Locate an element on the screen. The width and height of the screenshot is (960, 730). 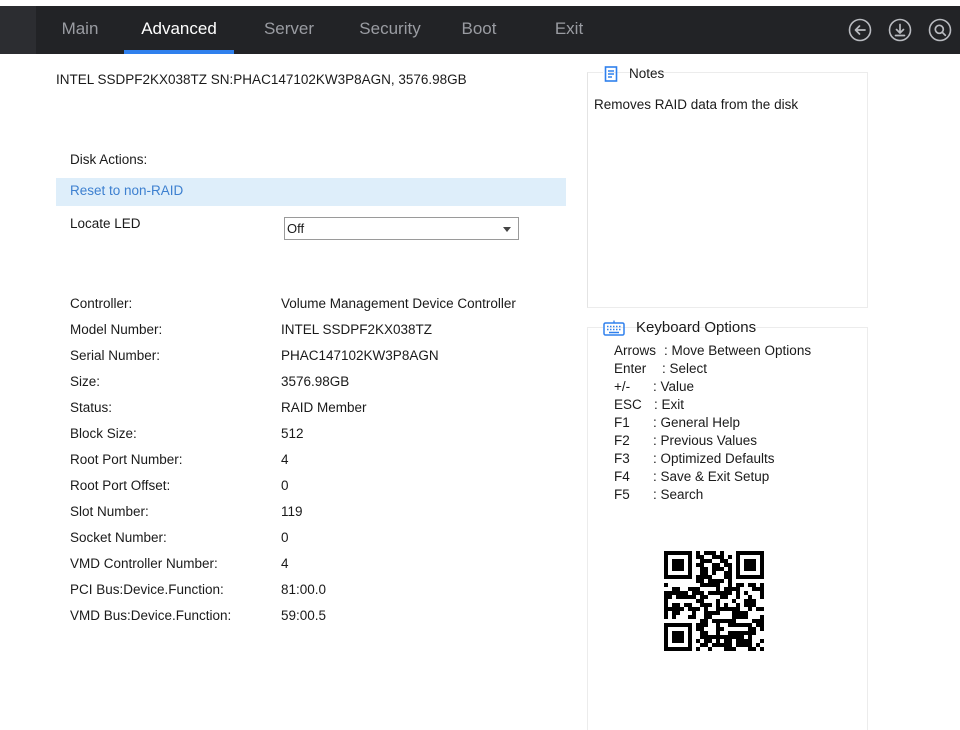
tab-advanced: Advanced is located at coordinates (179, 30).